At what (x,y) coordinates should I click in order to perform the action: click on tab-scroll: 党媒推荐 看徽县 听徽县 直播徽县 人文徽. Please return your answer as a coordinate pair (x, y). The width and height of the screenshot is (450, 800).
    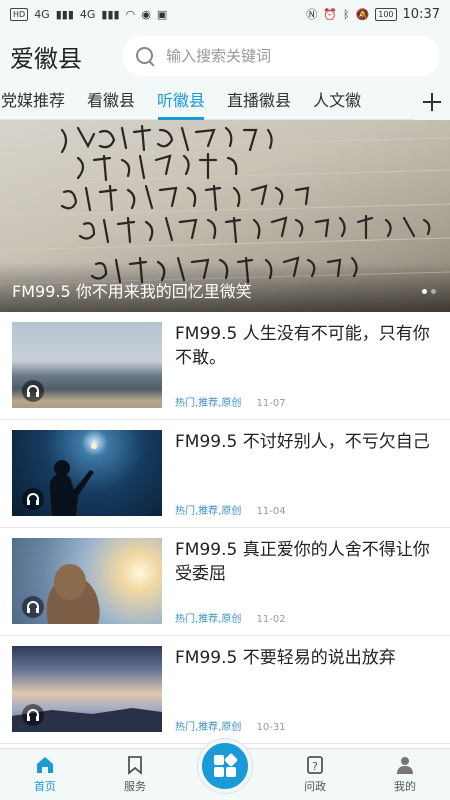
    Looking at the image, I should click on (207, 102).